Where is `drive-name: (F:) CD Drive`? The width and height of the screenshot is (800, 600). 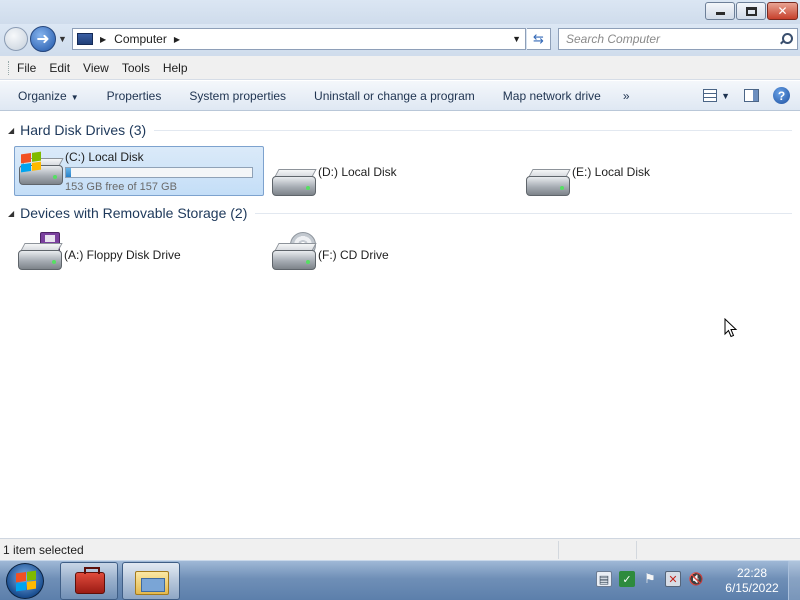
drive-name: (F:) CD Drive is located at coordinates (353, 255).